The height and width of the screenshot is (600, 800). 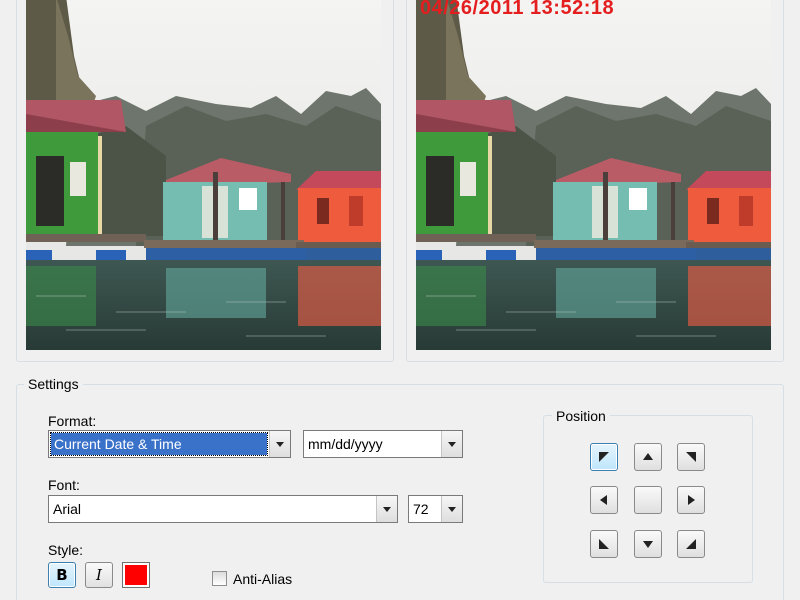 I want to click on position-button-bottom-left, so click(x=604, y=544).